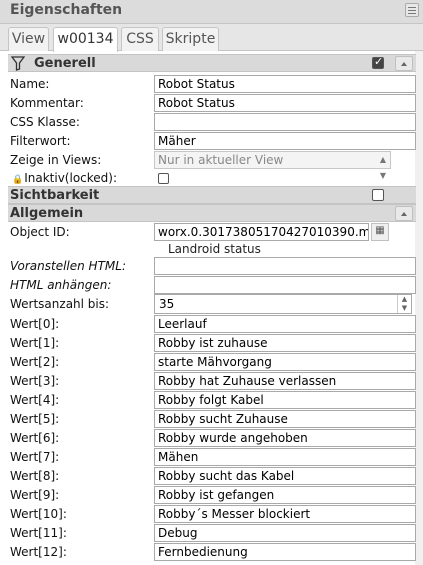 The image size is (423, 565). Describe the element at coordinates (35, 324) in the screenshot. I see `wert-label: Wert[0]:` at that location.